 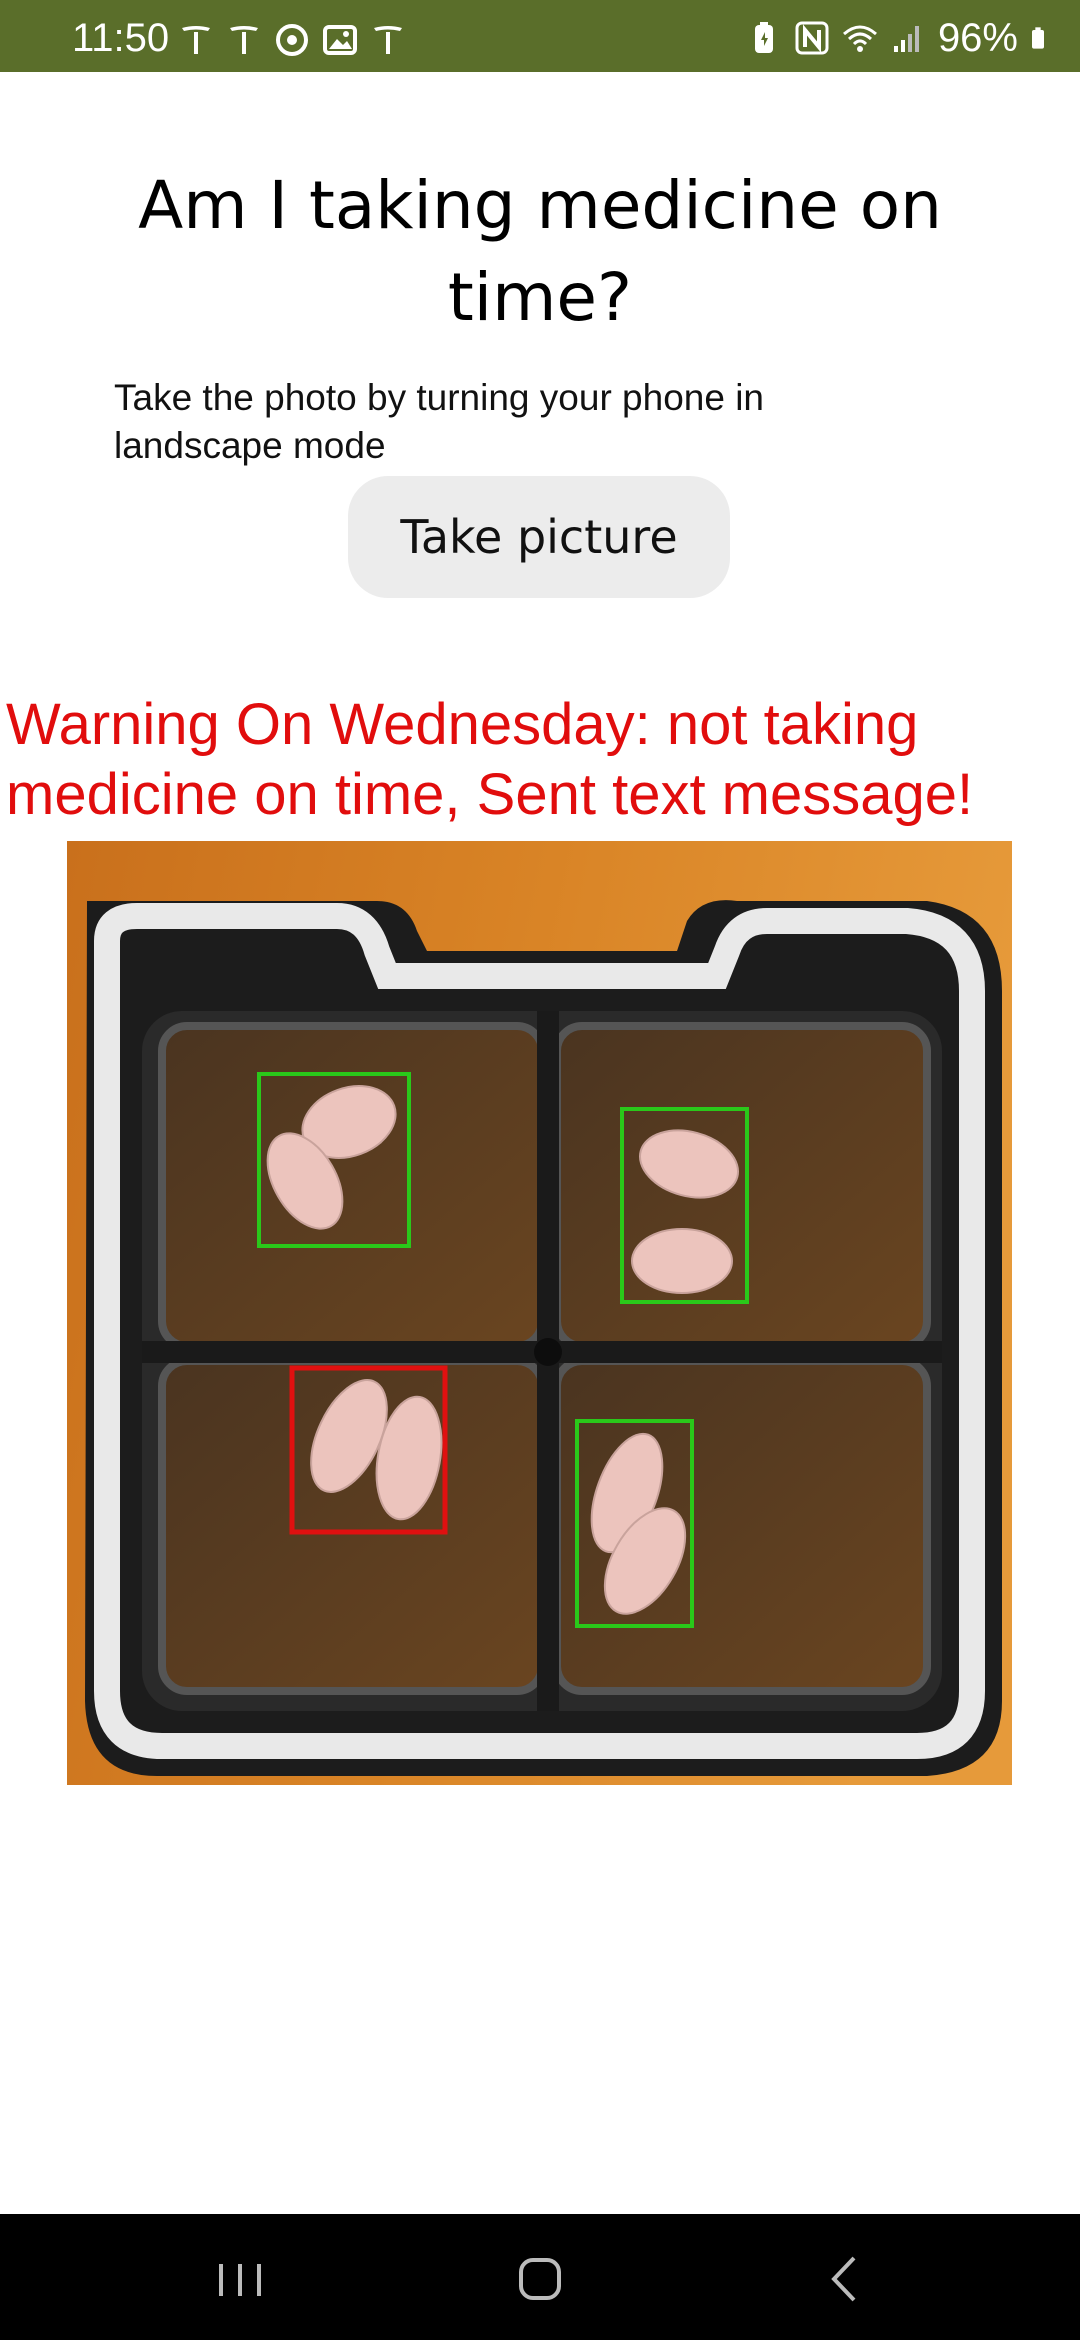 What do you see at coordinates (340, 40) in the screenshot?
I see `image-icon` at bounding box center [340, 40].